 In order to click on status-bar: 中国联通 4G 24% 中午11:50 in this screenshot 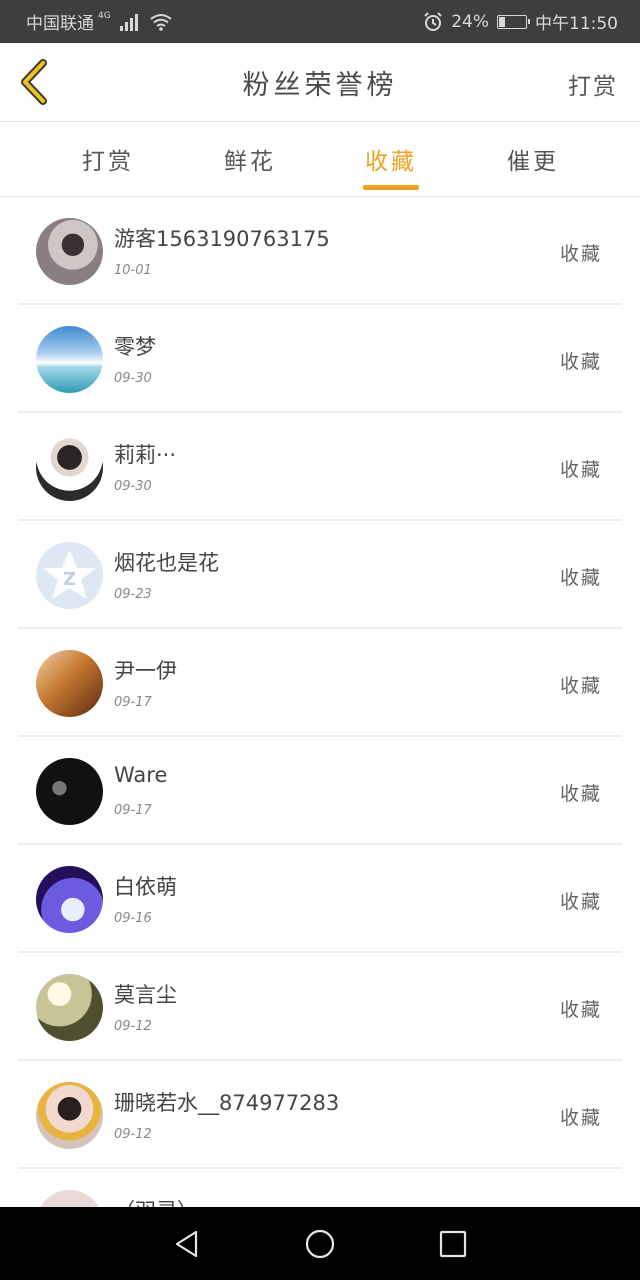, I will do `click(320, 21)`.